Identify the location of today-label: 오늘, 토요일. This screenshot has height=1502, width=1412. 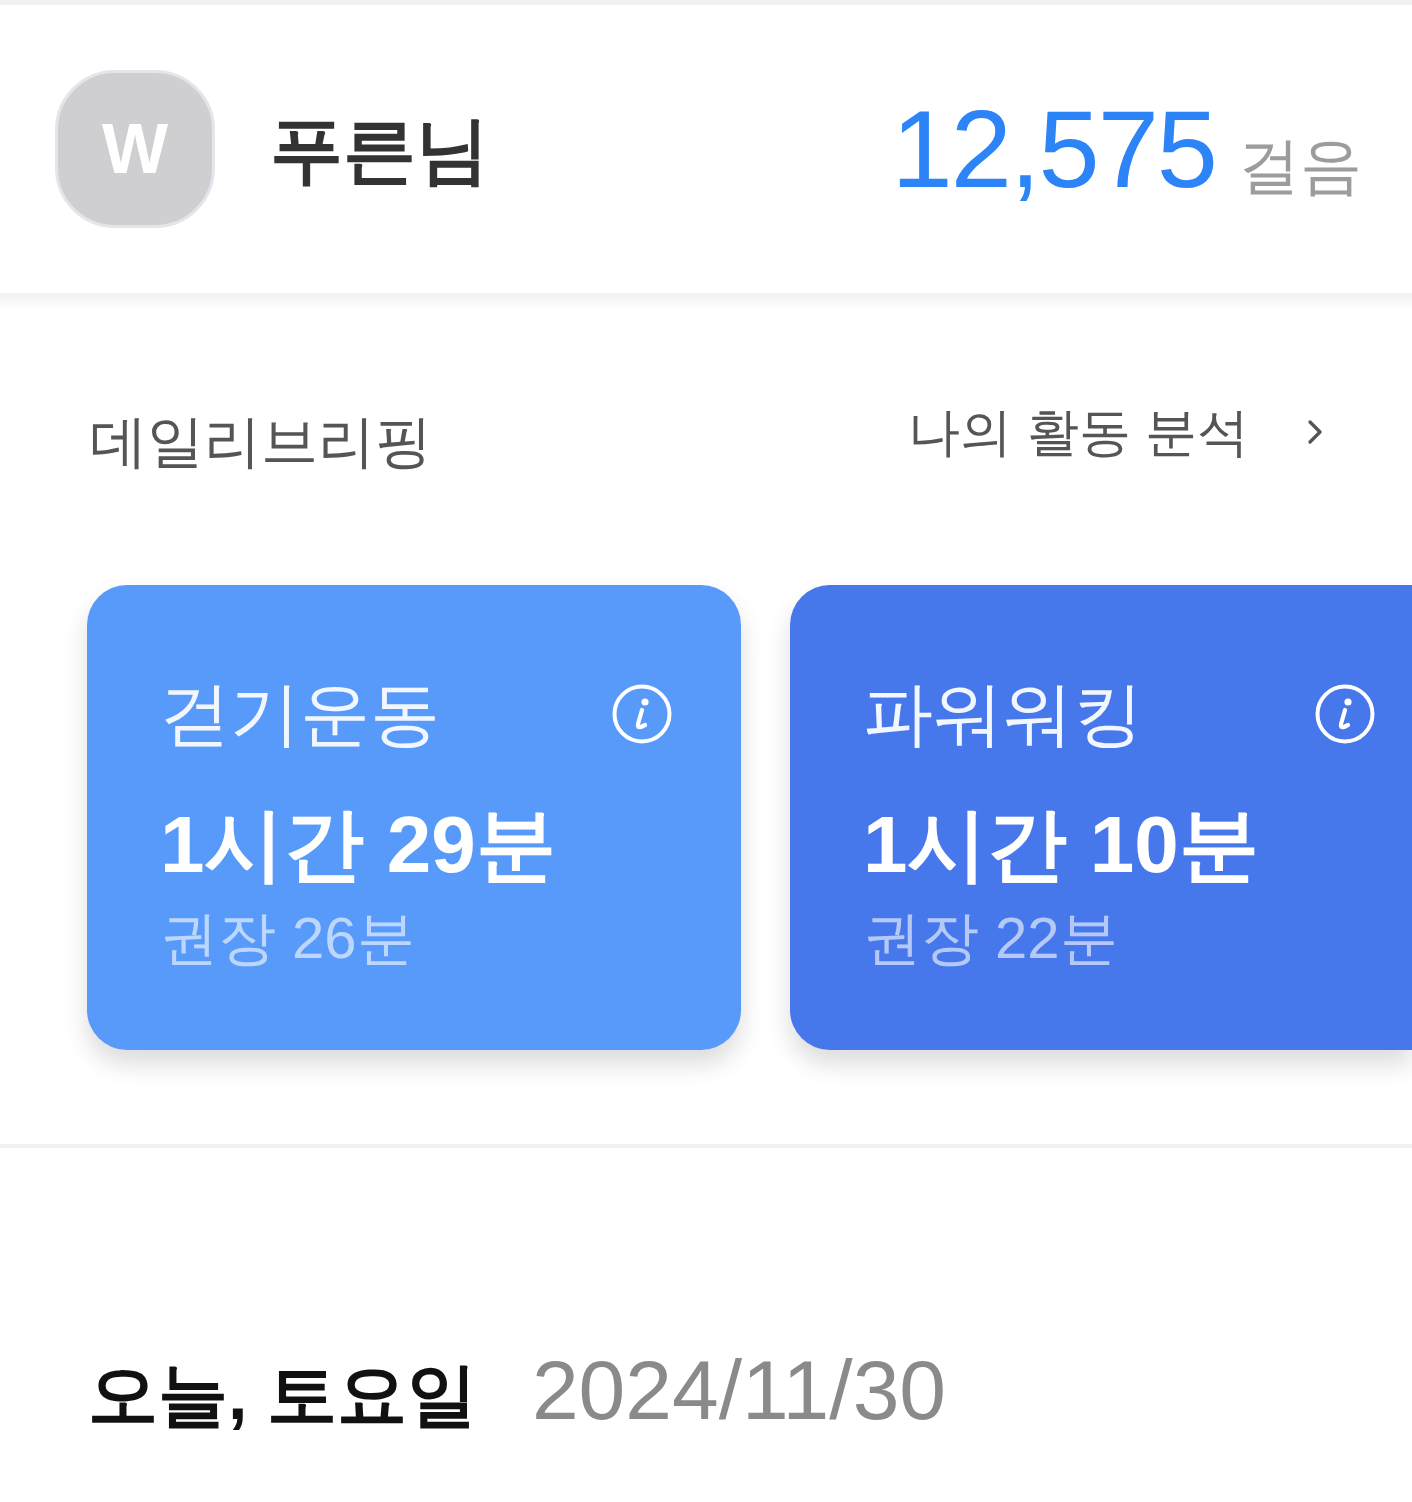
(282, 1395).